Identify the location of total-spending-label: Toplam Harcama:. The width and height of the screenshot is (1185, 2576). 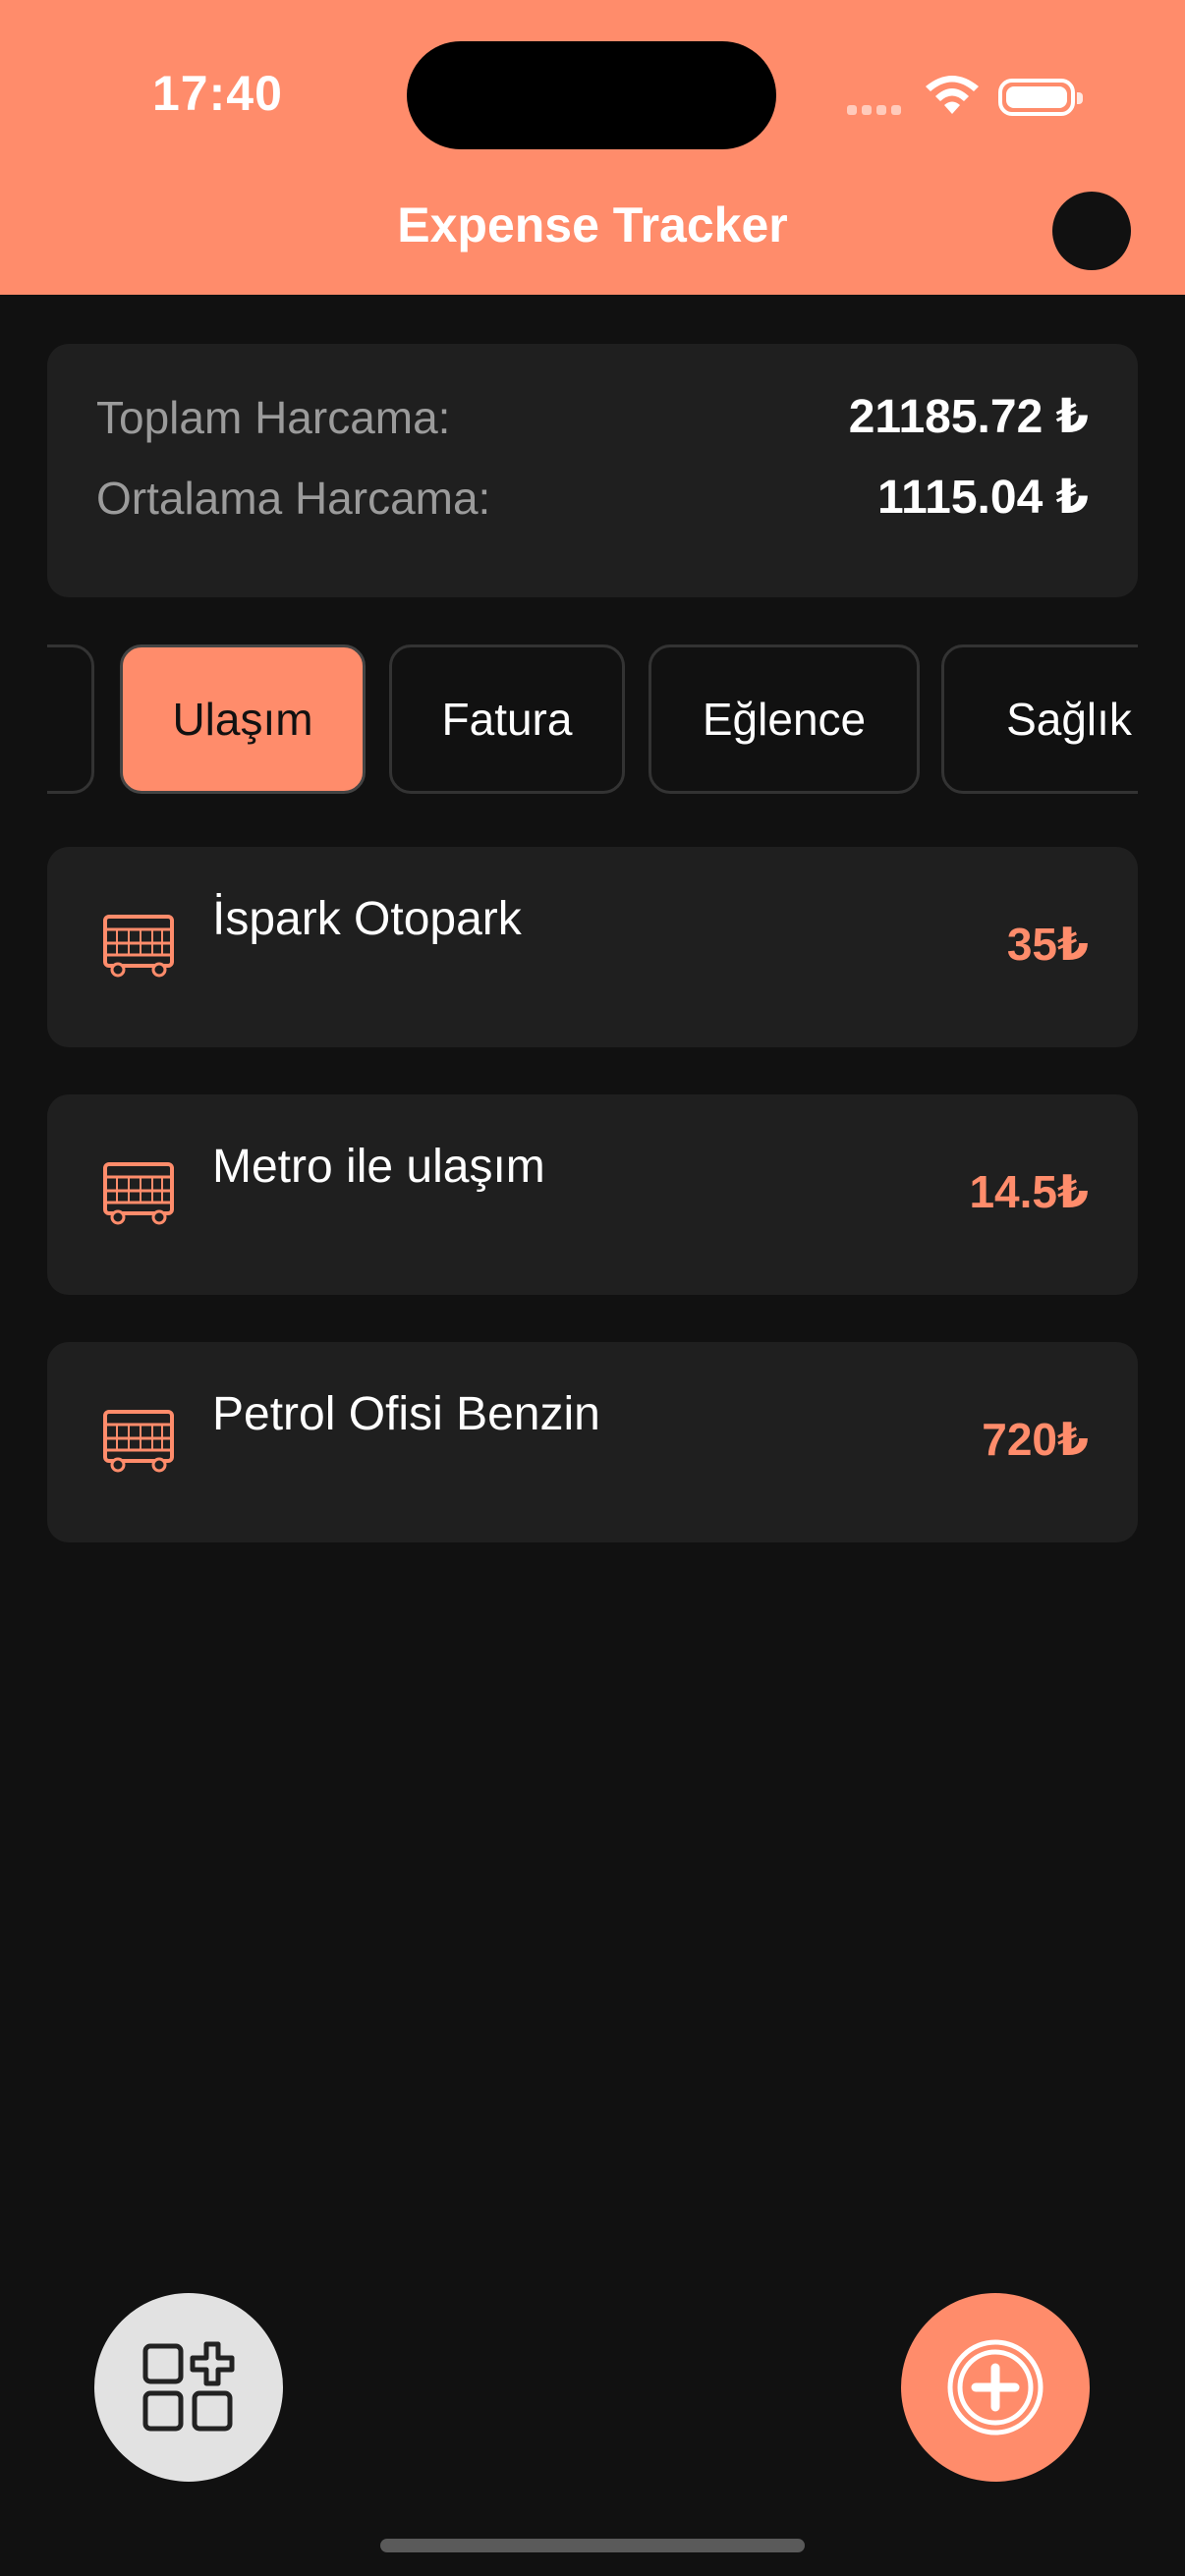
(274, 417).